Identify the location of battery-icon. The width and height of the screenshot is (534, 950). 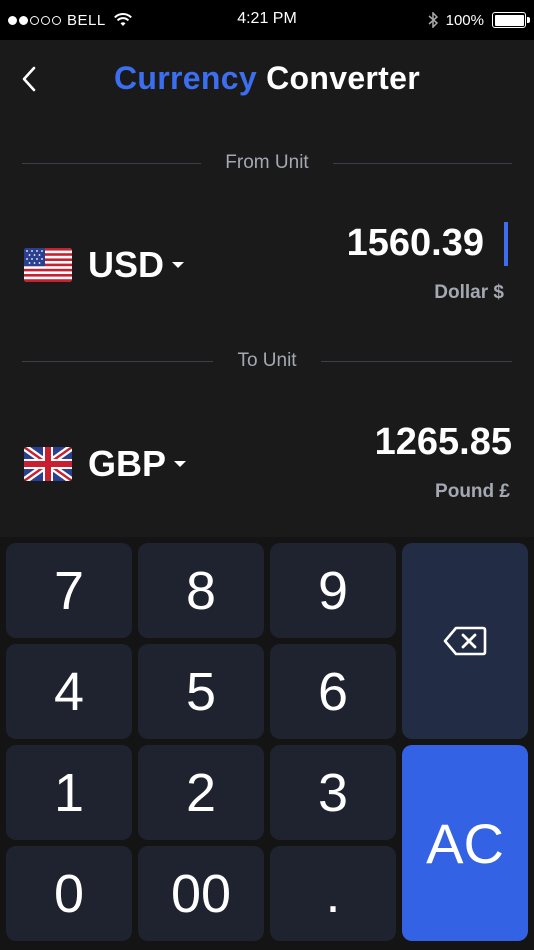
(511, 20).